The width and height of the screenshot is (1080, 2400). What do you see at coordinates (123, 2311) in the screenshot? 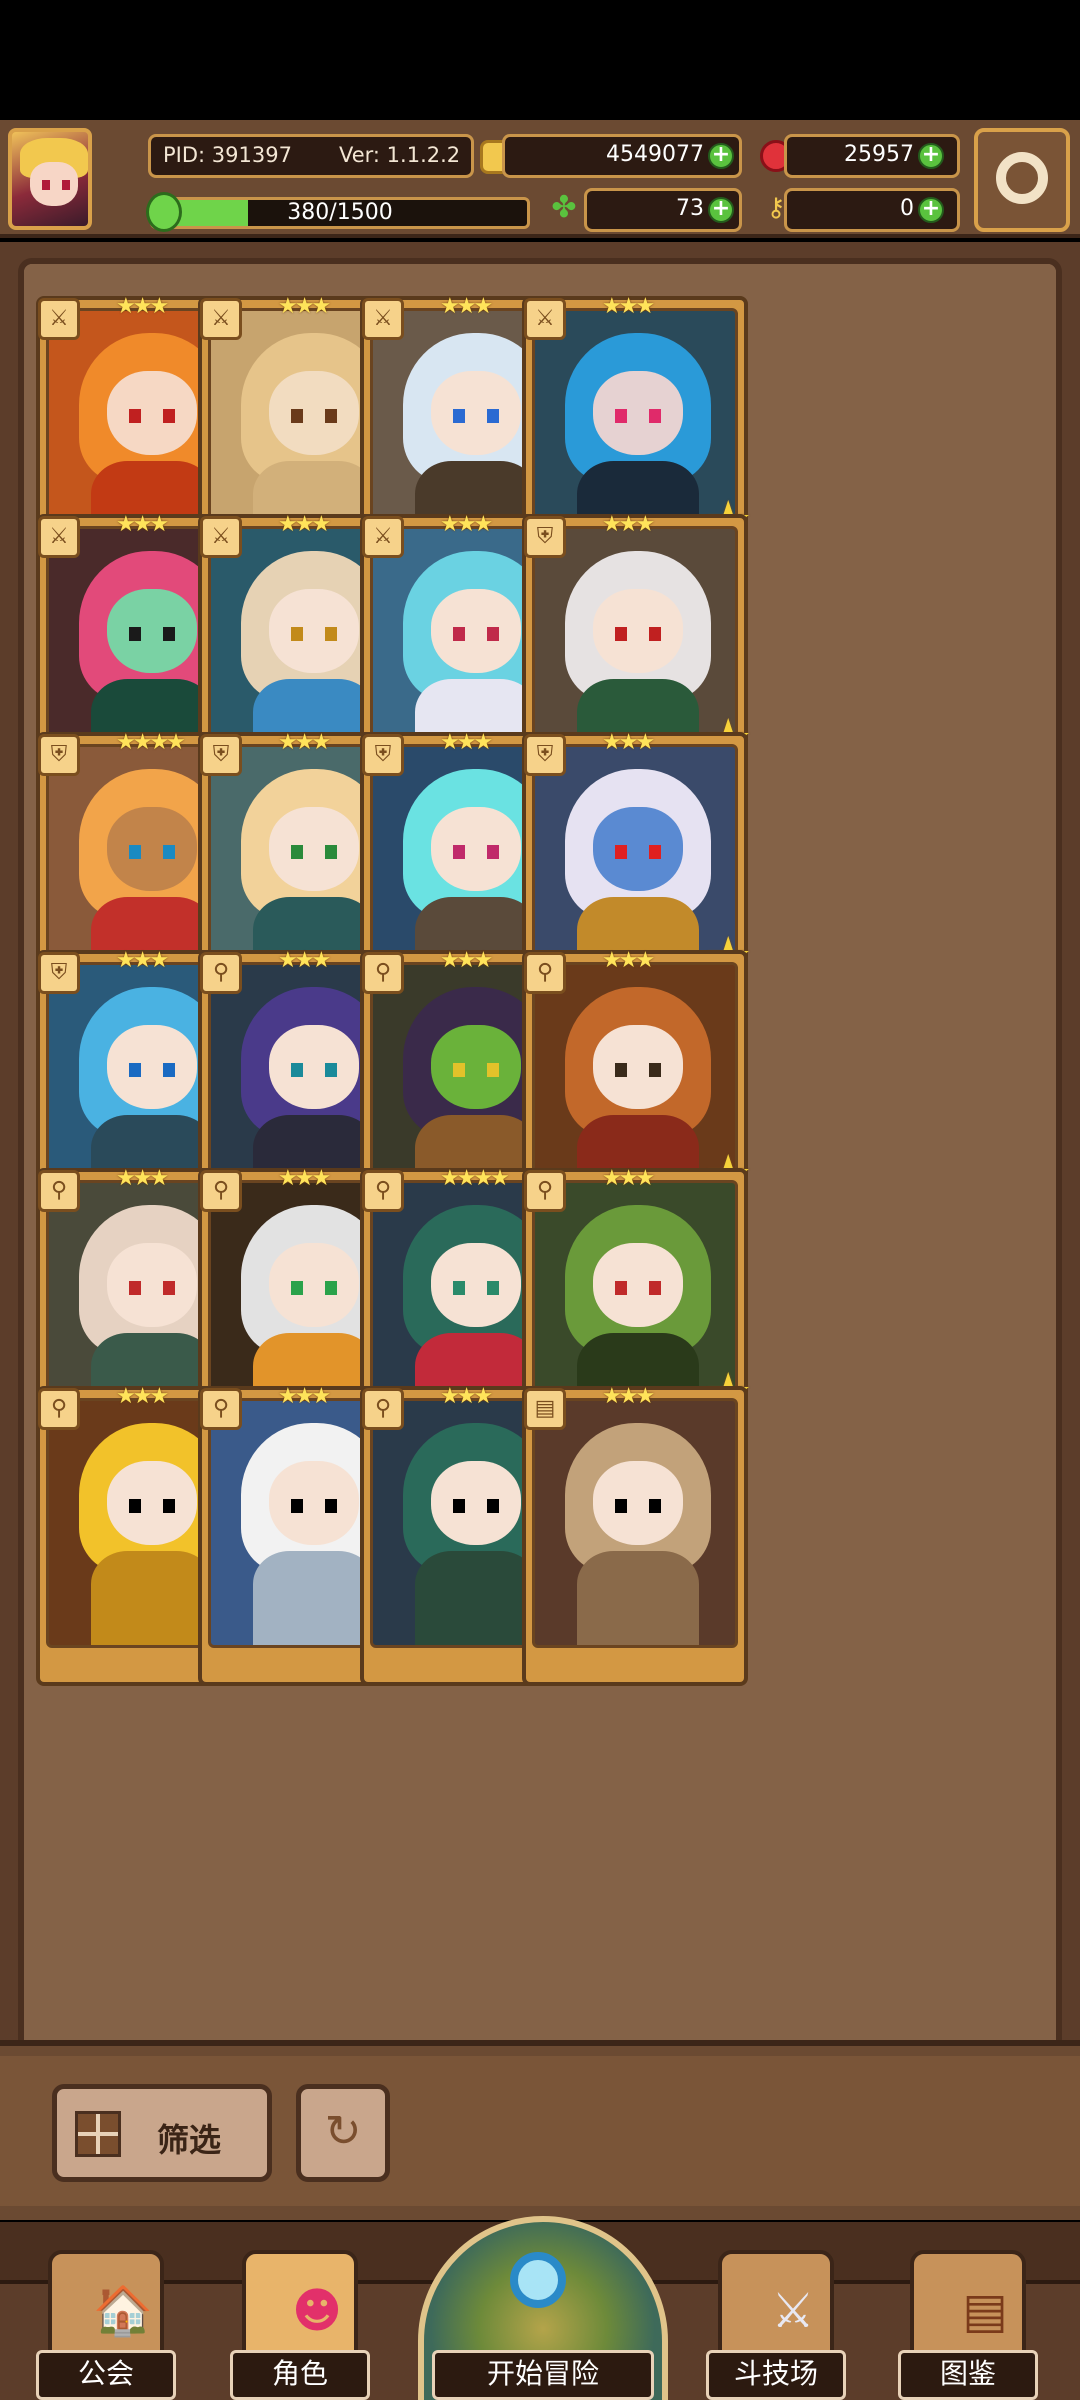
I see `guild-house-icon: 🏠` at bounding box center [123, 2311].